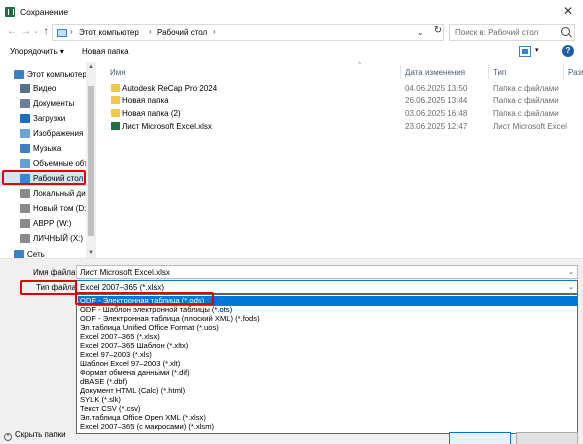 Image resolution: width=583 pixels, height=444 pixels. Describe the element at coordinates (182, 32) in the screenshot. I see `breadcrumb-desktop: Рабочий стол` at that location.